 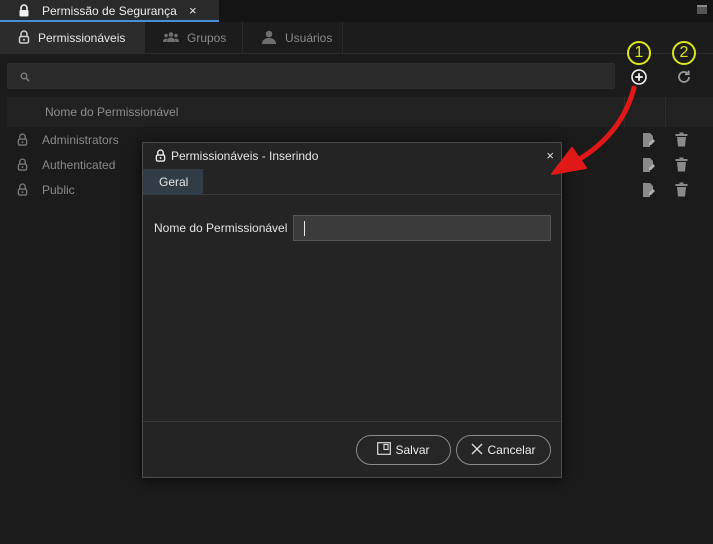 I want to click on name-input, so click(x=422, y=228).